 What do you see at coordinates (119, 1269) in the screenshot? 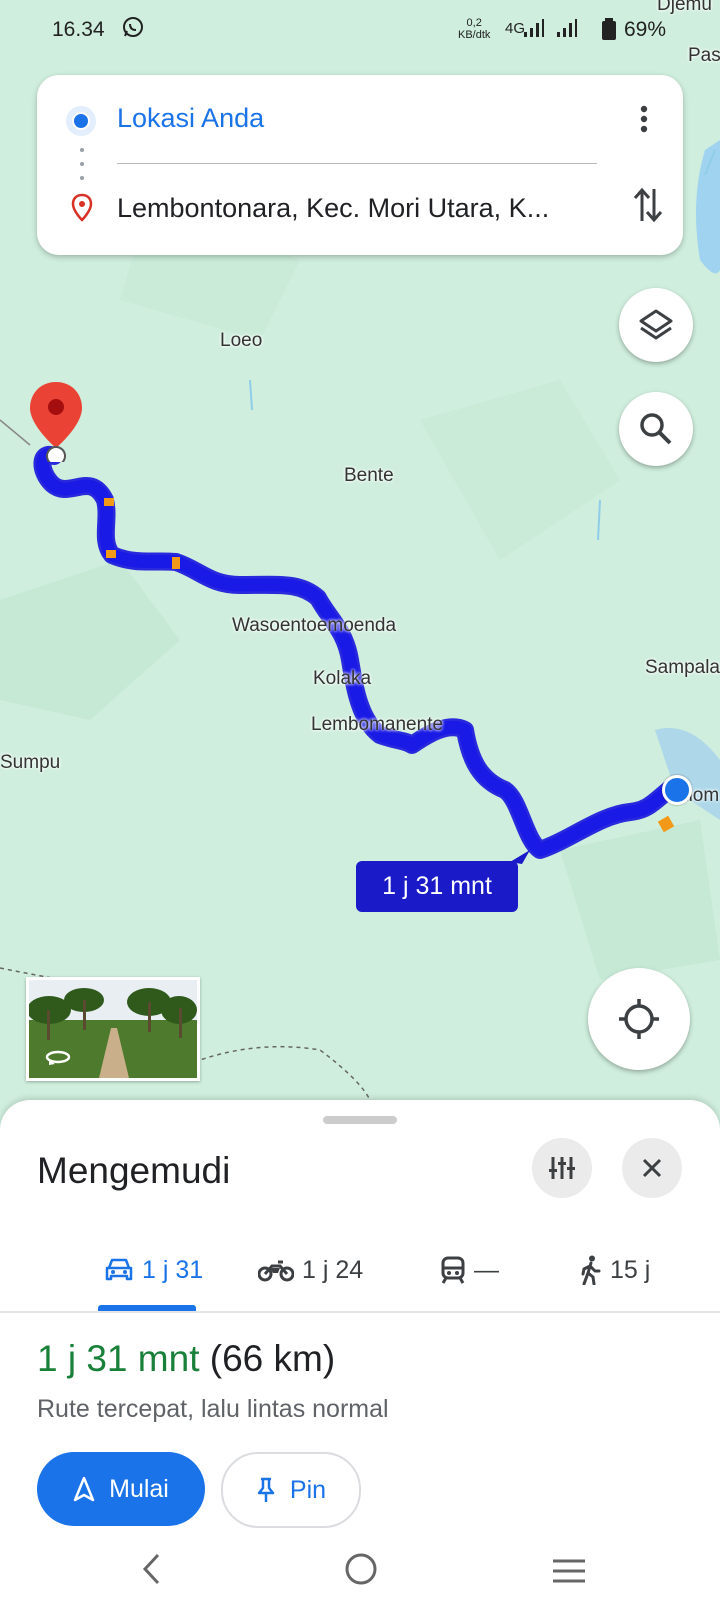
I see `car-icon` at bounding box center [119, 1269].